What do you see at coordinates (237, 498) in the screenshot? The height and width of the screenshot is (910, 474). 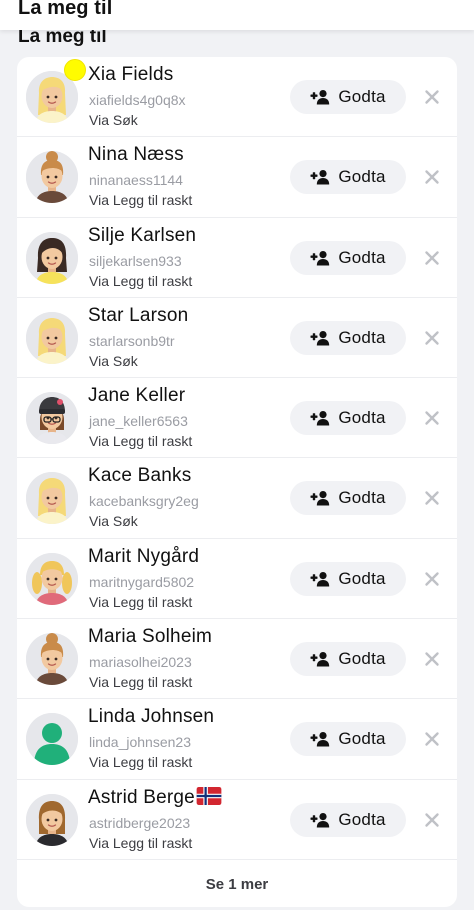 I see `friend-request-row: Kace Banks kacebanksgry2eg Via Søk Godta` at bounding box center [237, 498].